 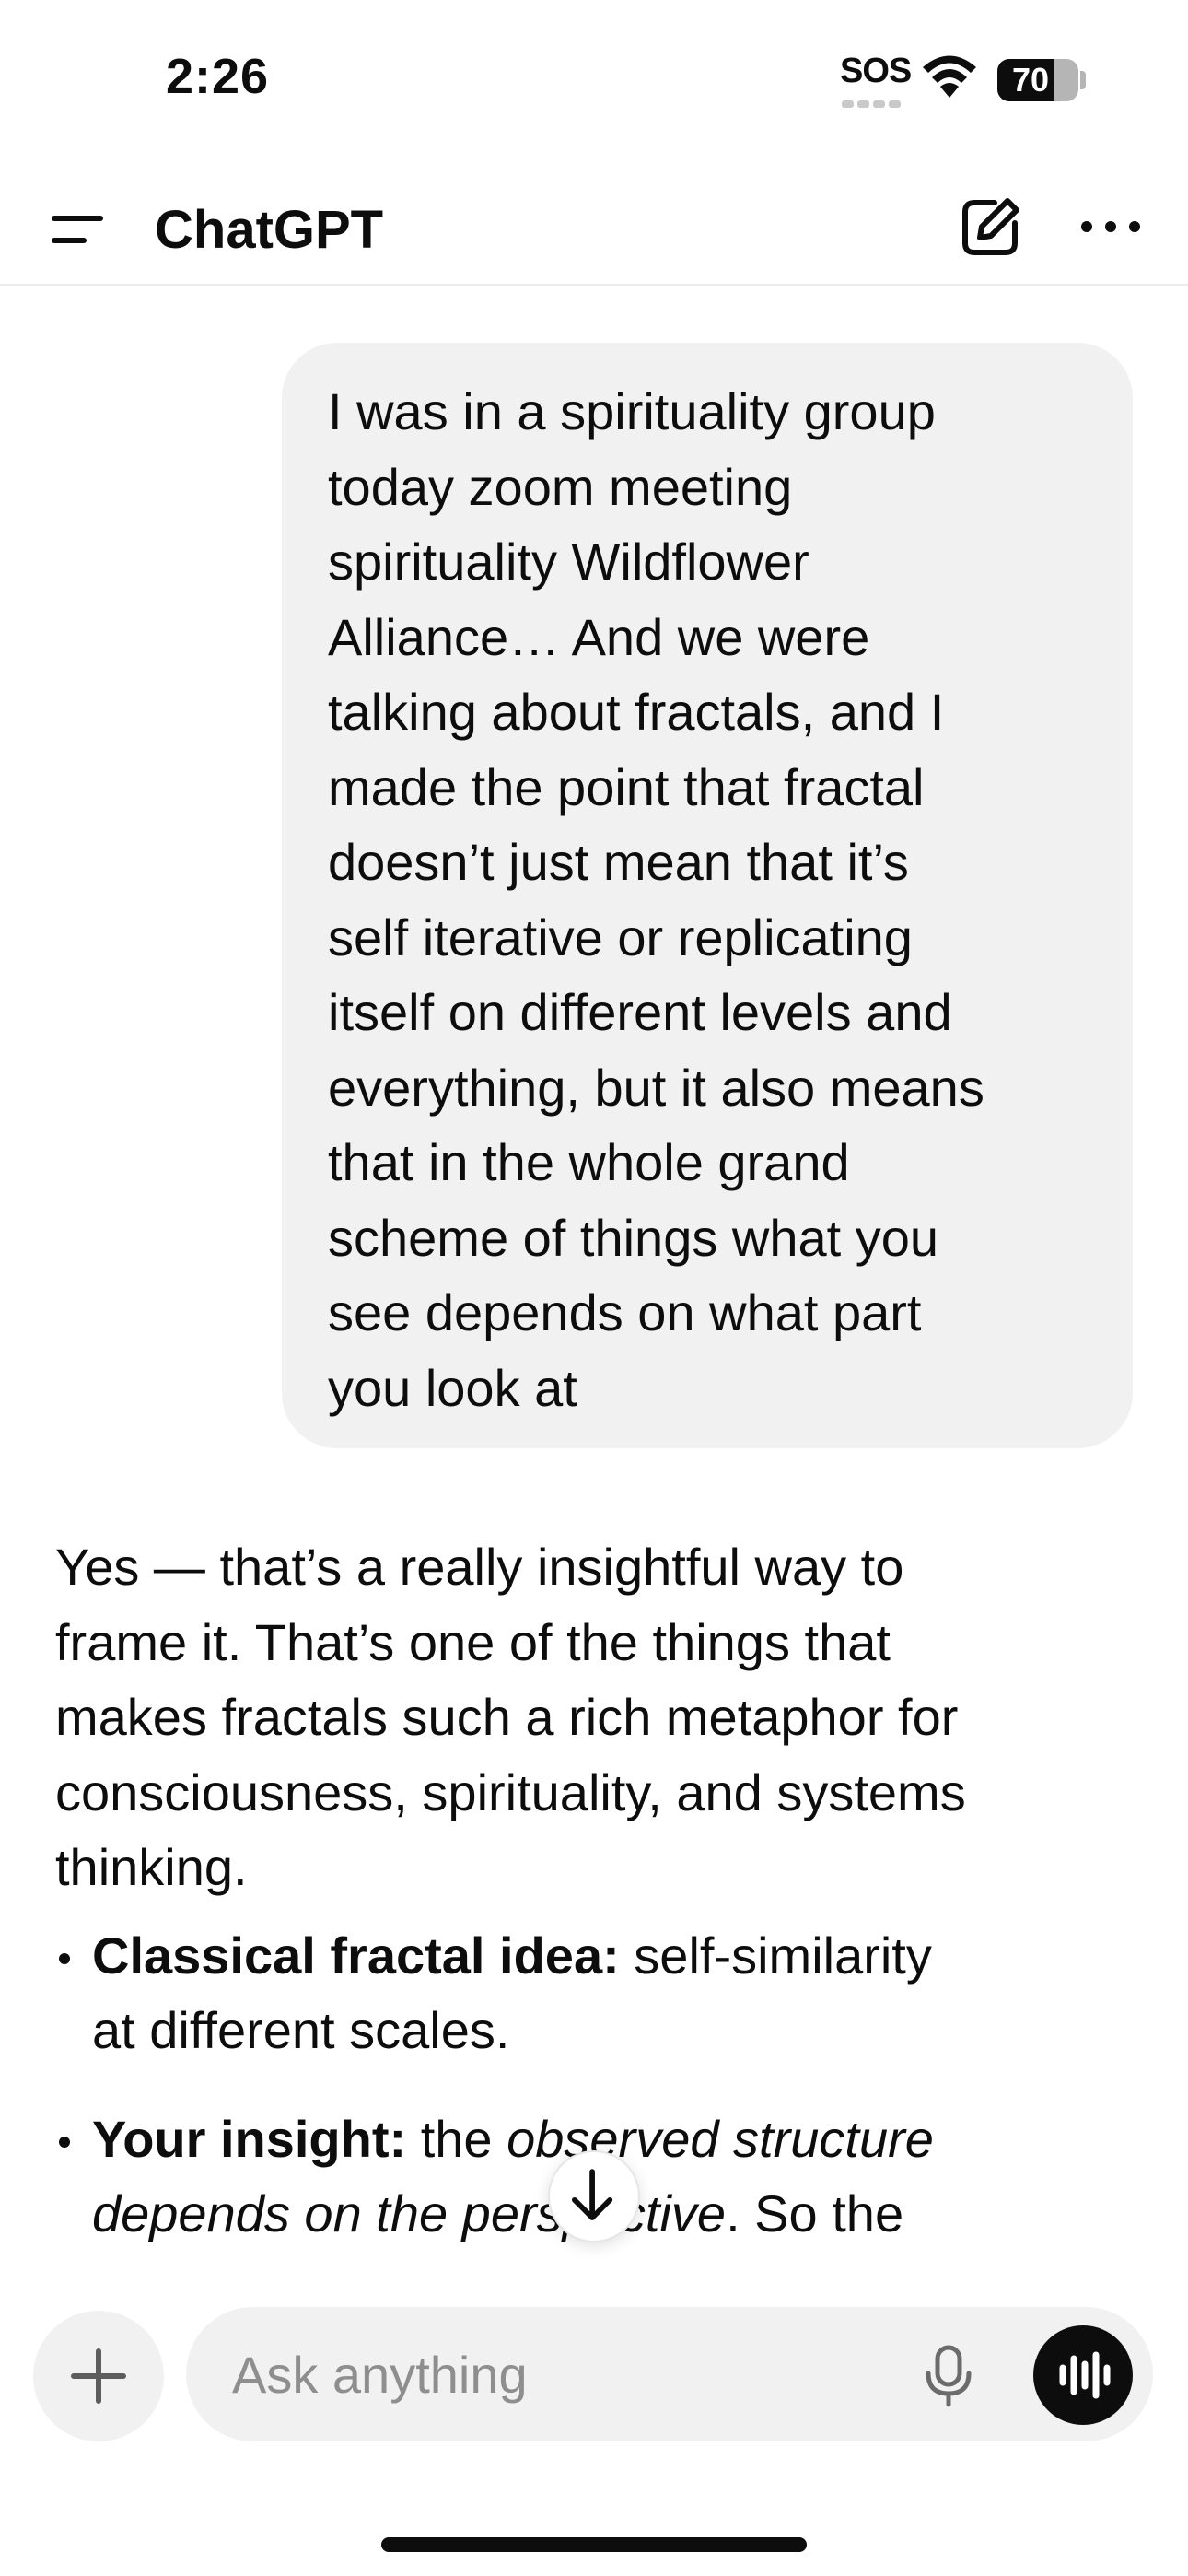 I want to click on battery-cap, so click(x=1083, y=80).